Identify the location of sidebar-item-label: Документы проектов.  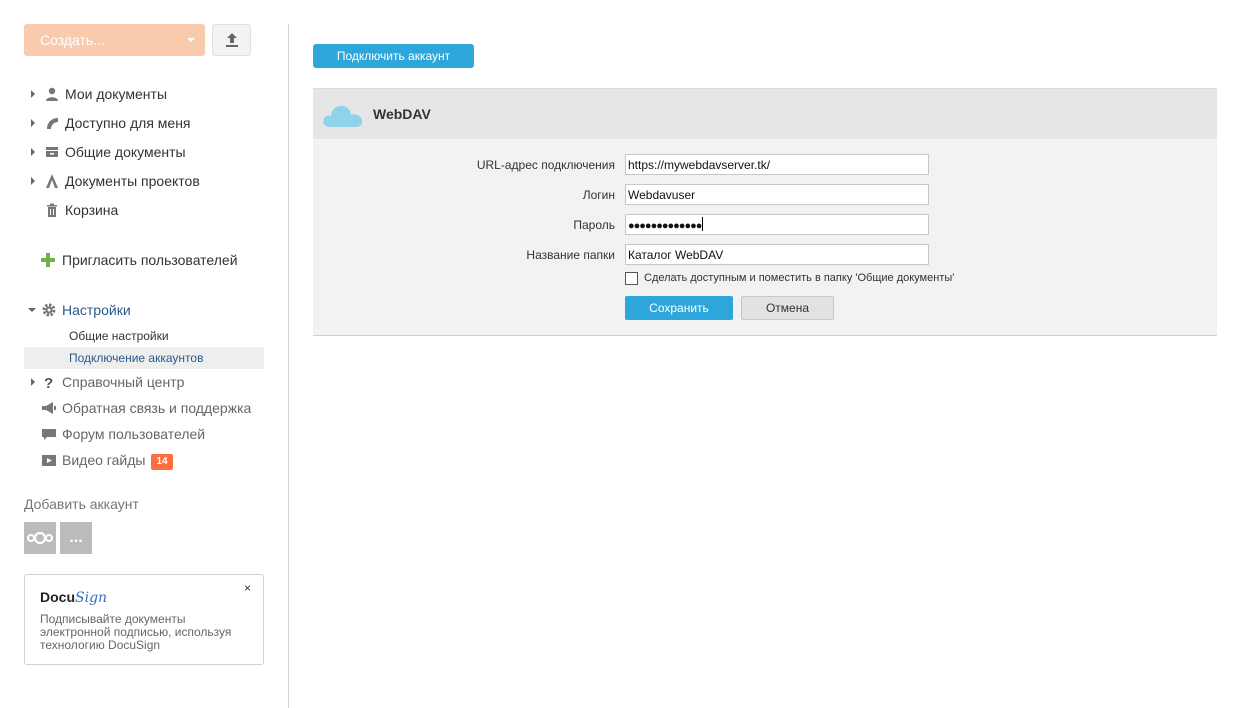
(132, 181).